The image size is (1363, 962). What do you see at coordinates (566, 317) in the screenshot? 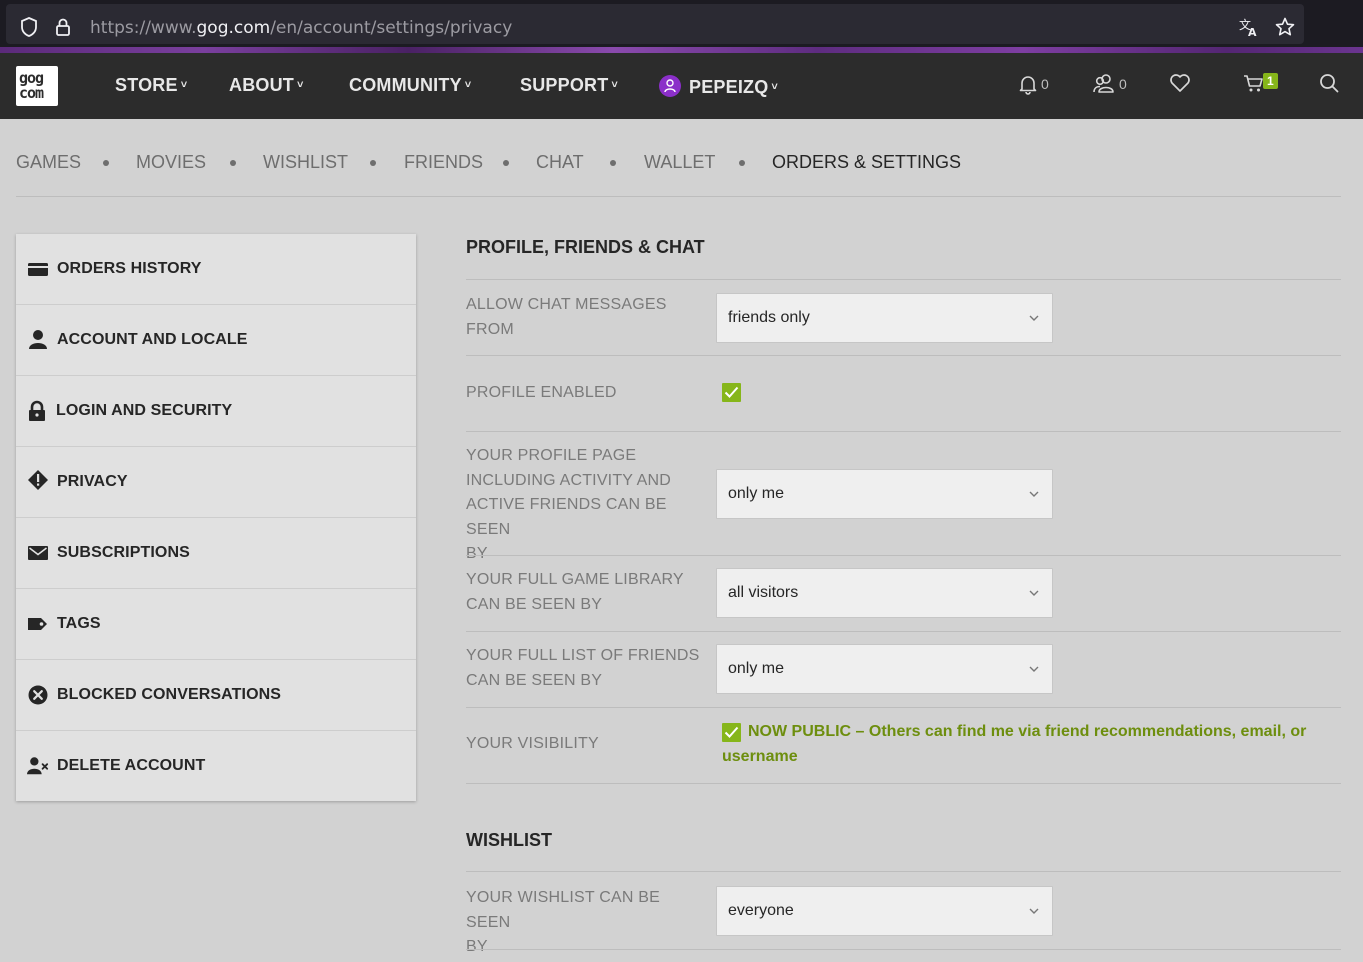
I see `chat-messages-label: ALLOW CHAT MESSAGES FROM` at bounding box center [566, 317].